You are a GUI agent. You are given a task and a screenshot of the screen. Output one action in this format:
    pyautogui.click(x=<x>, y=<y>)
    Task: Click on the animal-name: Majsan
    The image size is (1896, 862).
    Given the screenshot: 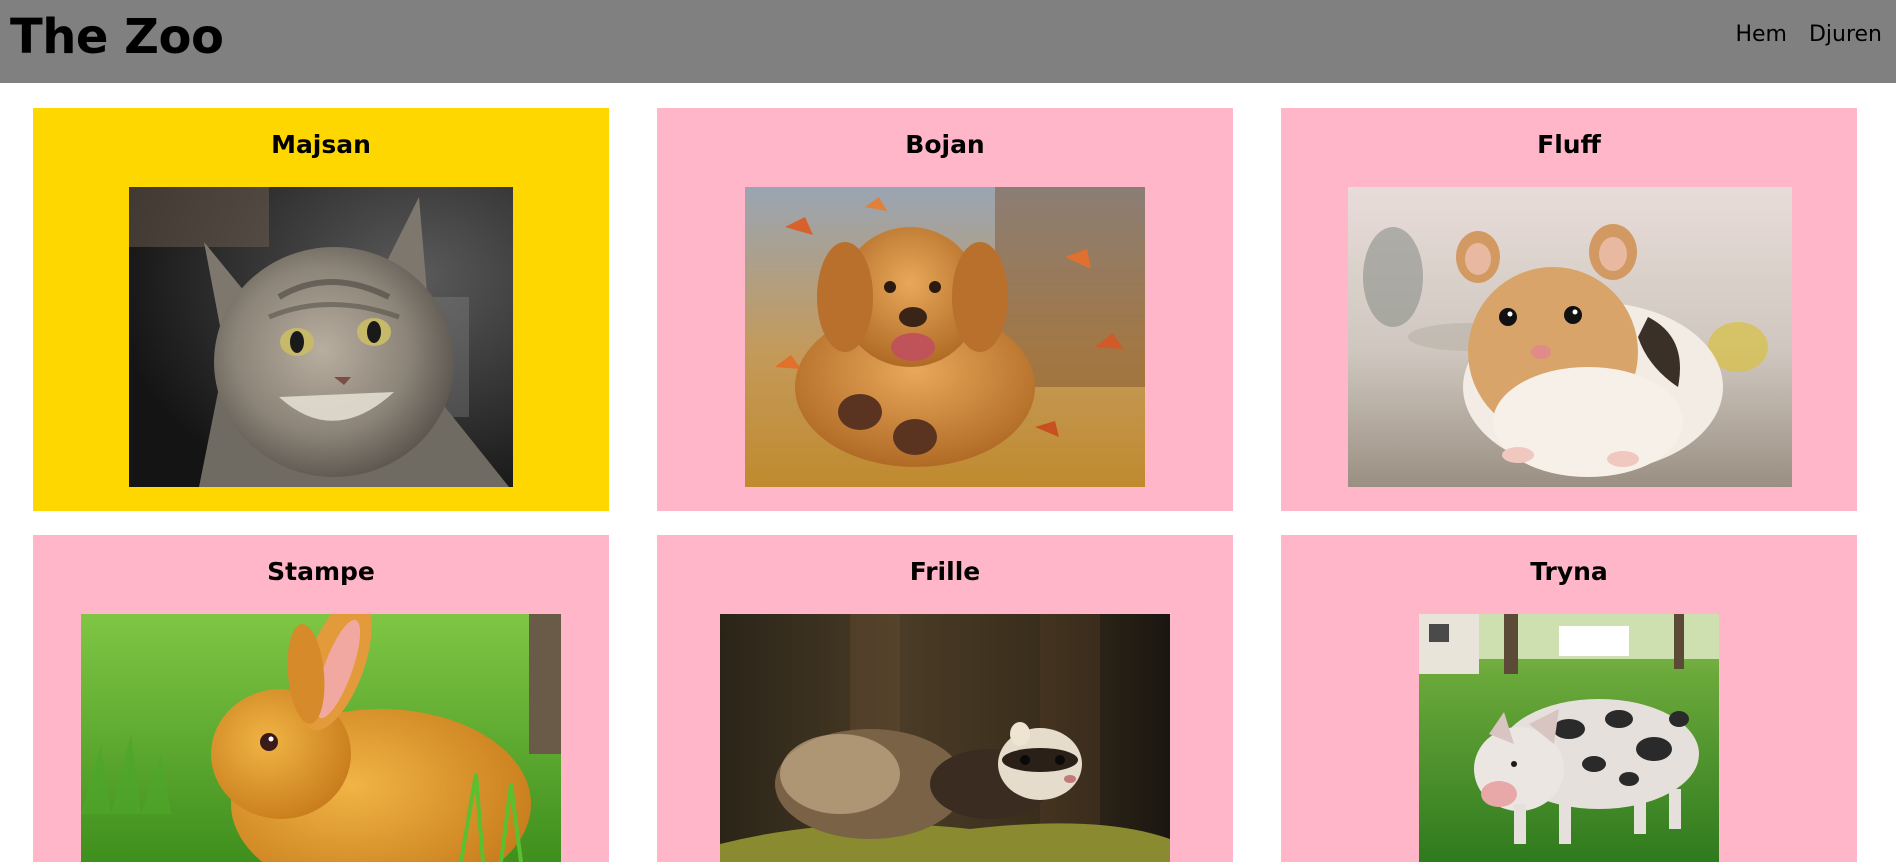 What is the action you would take?
    pyautogui.click(x=321, y=144)
    